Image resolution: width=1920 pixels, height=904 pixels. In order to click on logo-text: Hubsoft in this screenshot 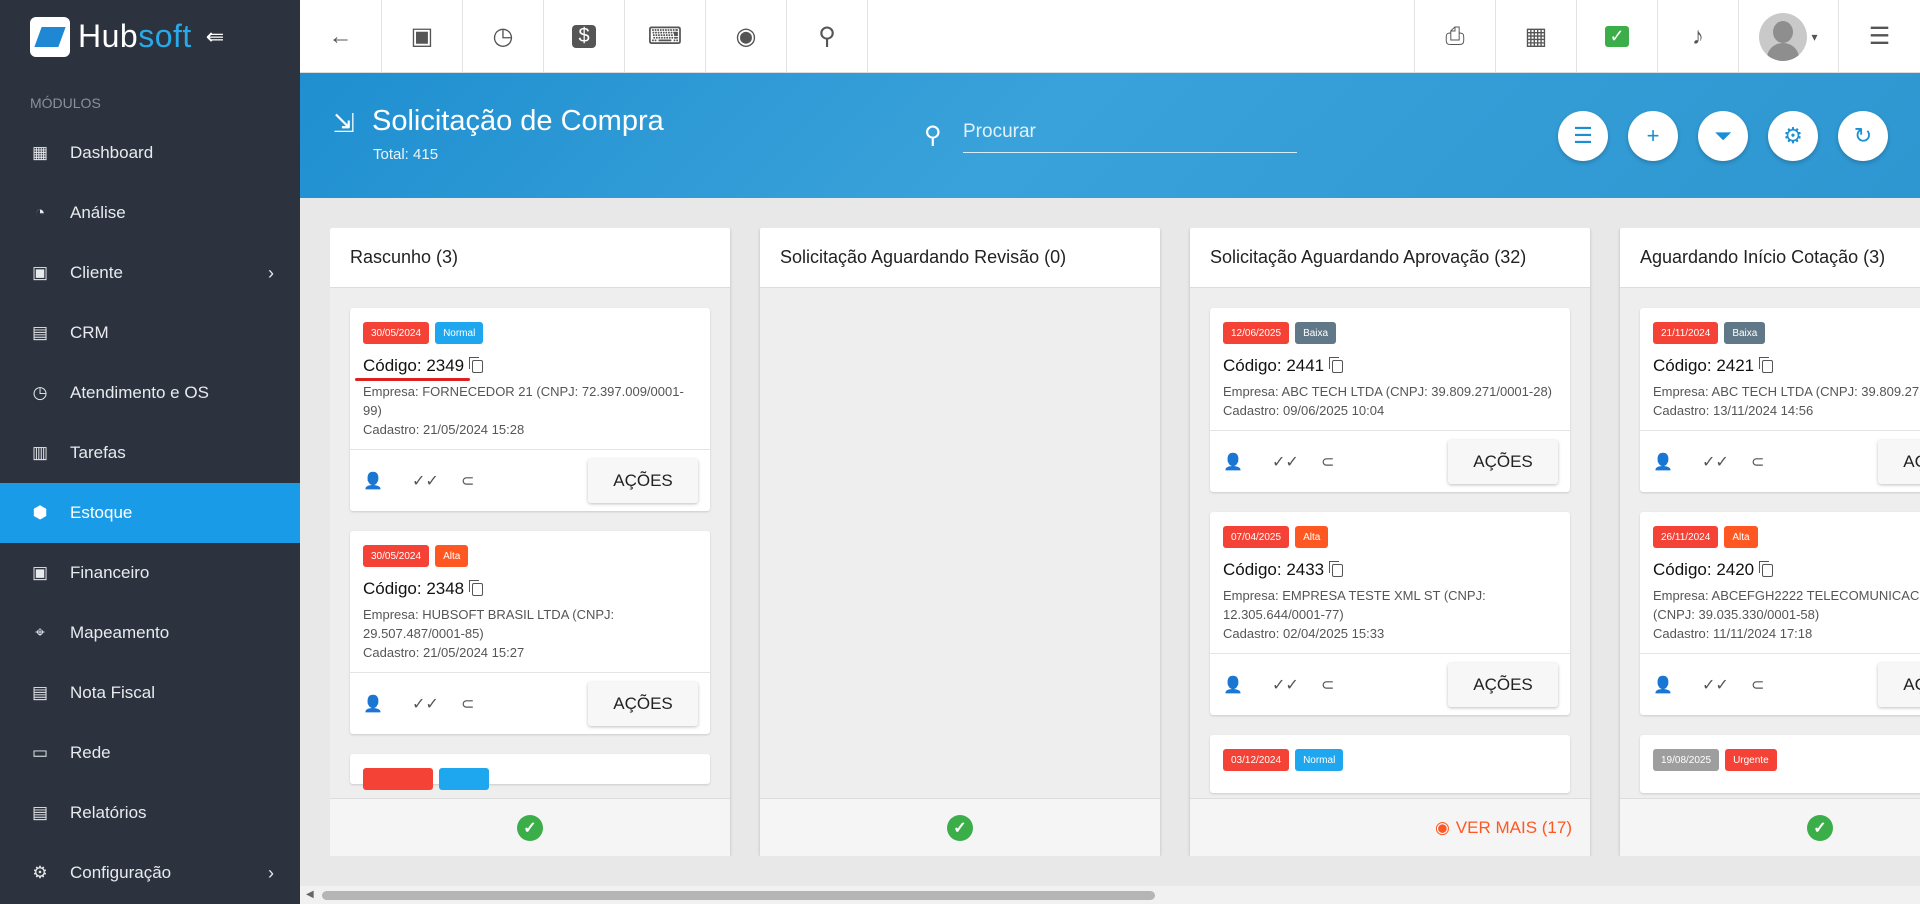, I will do `click(135, 36)`.